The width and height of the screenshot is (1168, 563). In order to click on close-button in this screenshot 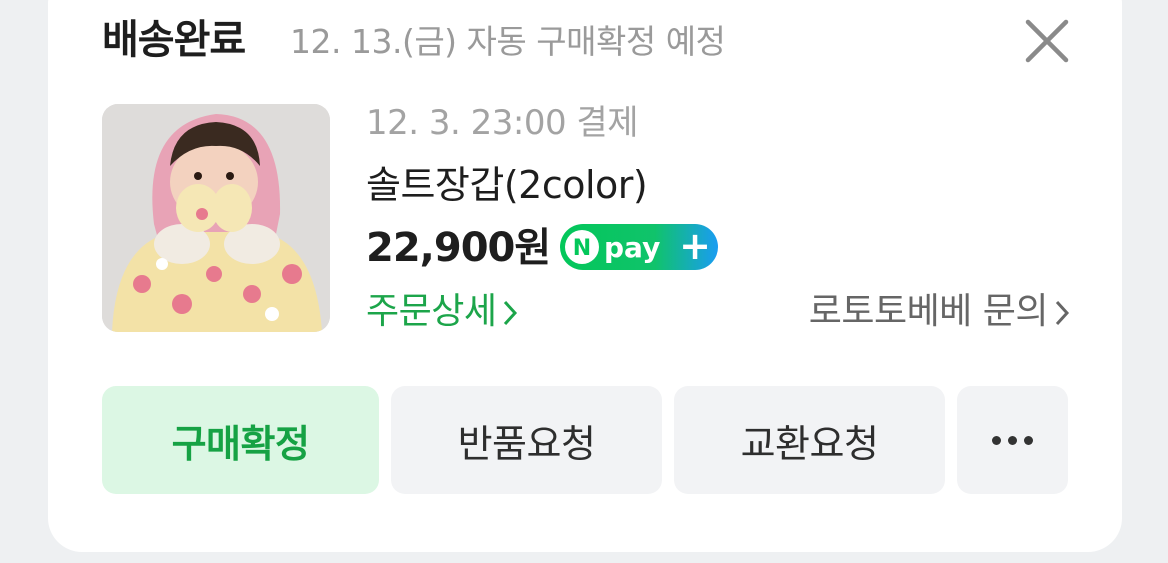, I will do `click(1047, 41)`.